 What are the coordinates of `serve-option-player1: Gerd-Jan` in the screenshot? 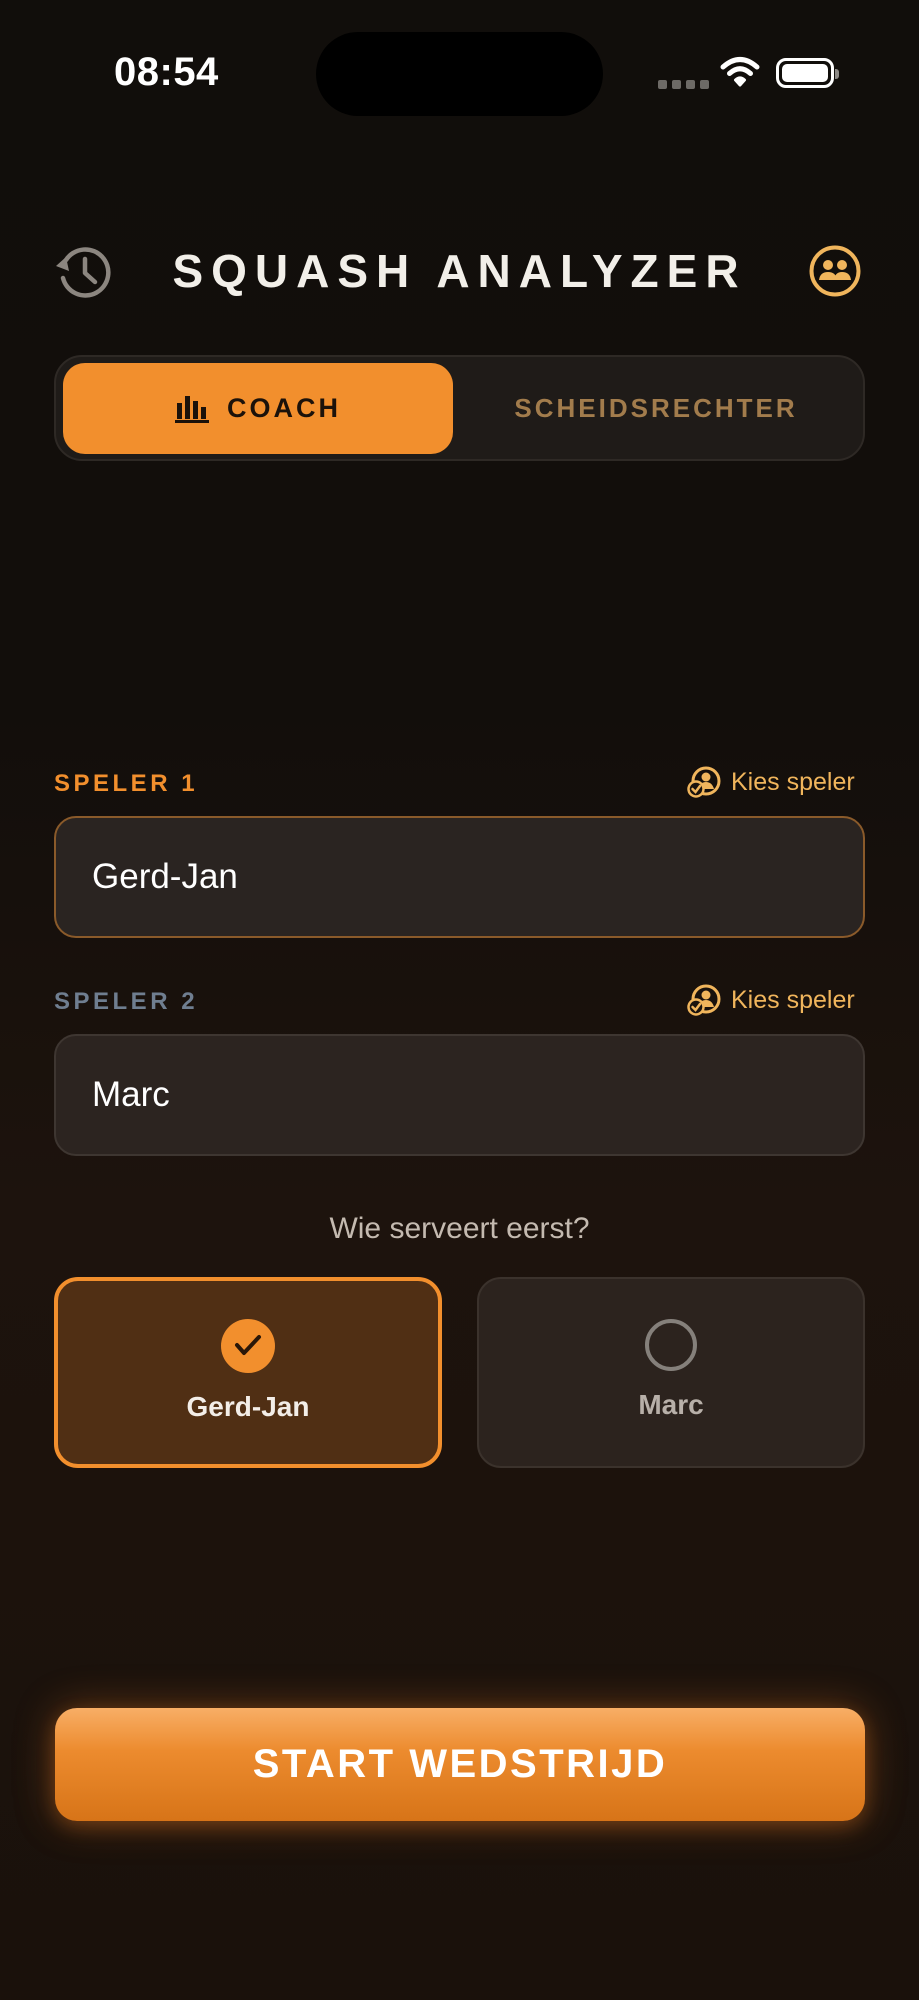 It's located at (248, 1372).